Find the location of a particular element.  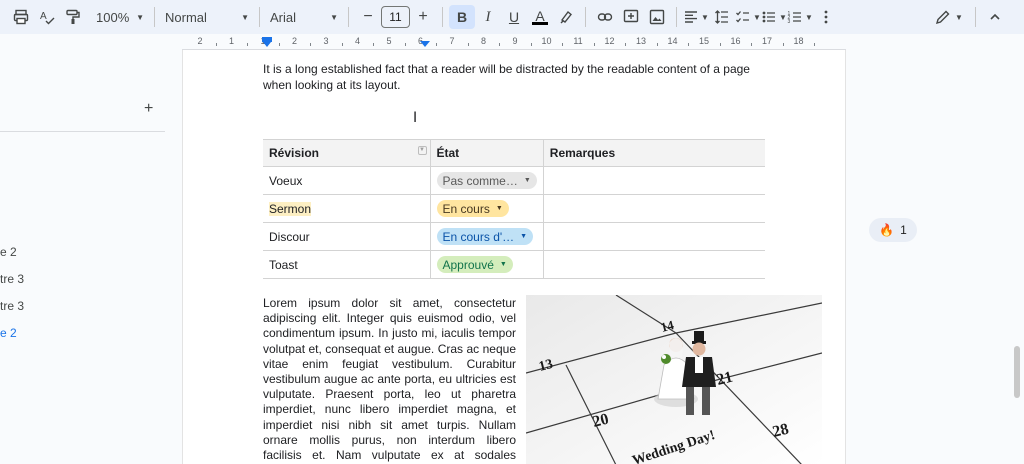

status-cell: Approuvé ▼ is located at coordinates (486, 264).